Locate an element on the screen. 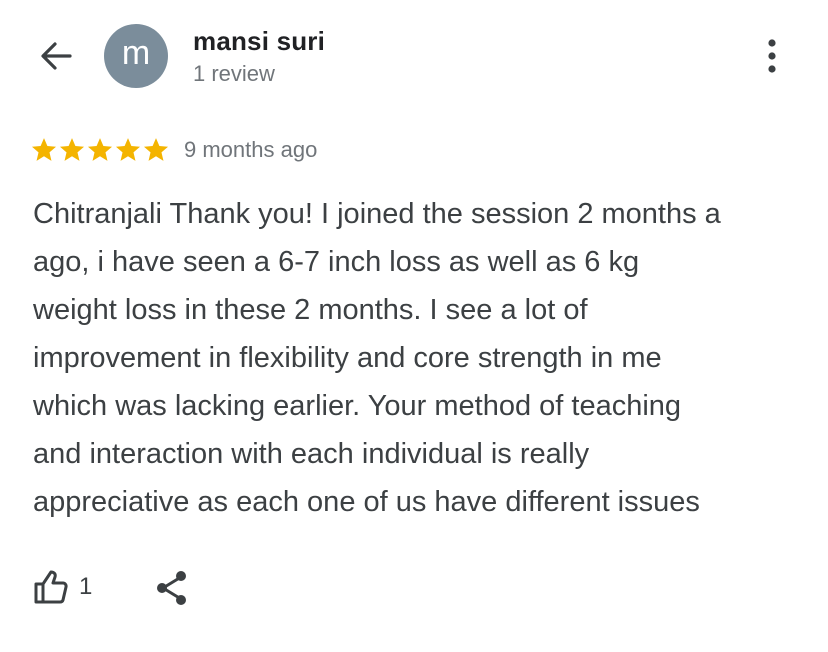  avatar: m is located at coordinates (136, 56).